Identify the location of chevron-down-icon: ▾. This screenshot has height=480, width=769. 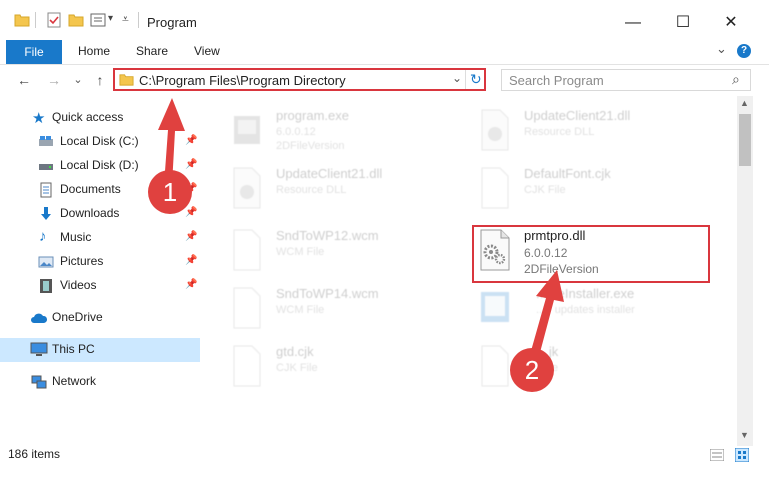
(110, 18).